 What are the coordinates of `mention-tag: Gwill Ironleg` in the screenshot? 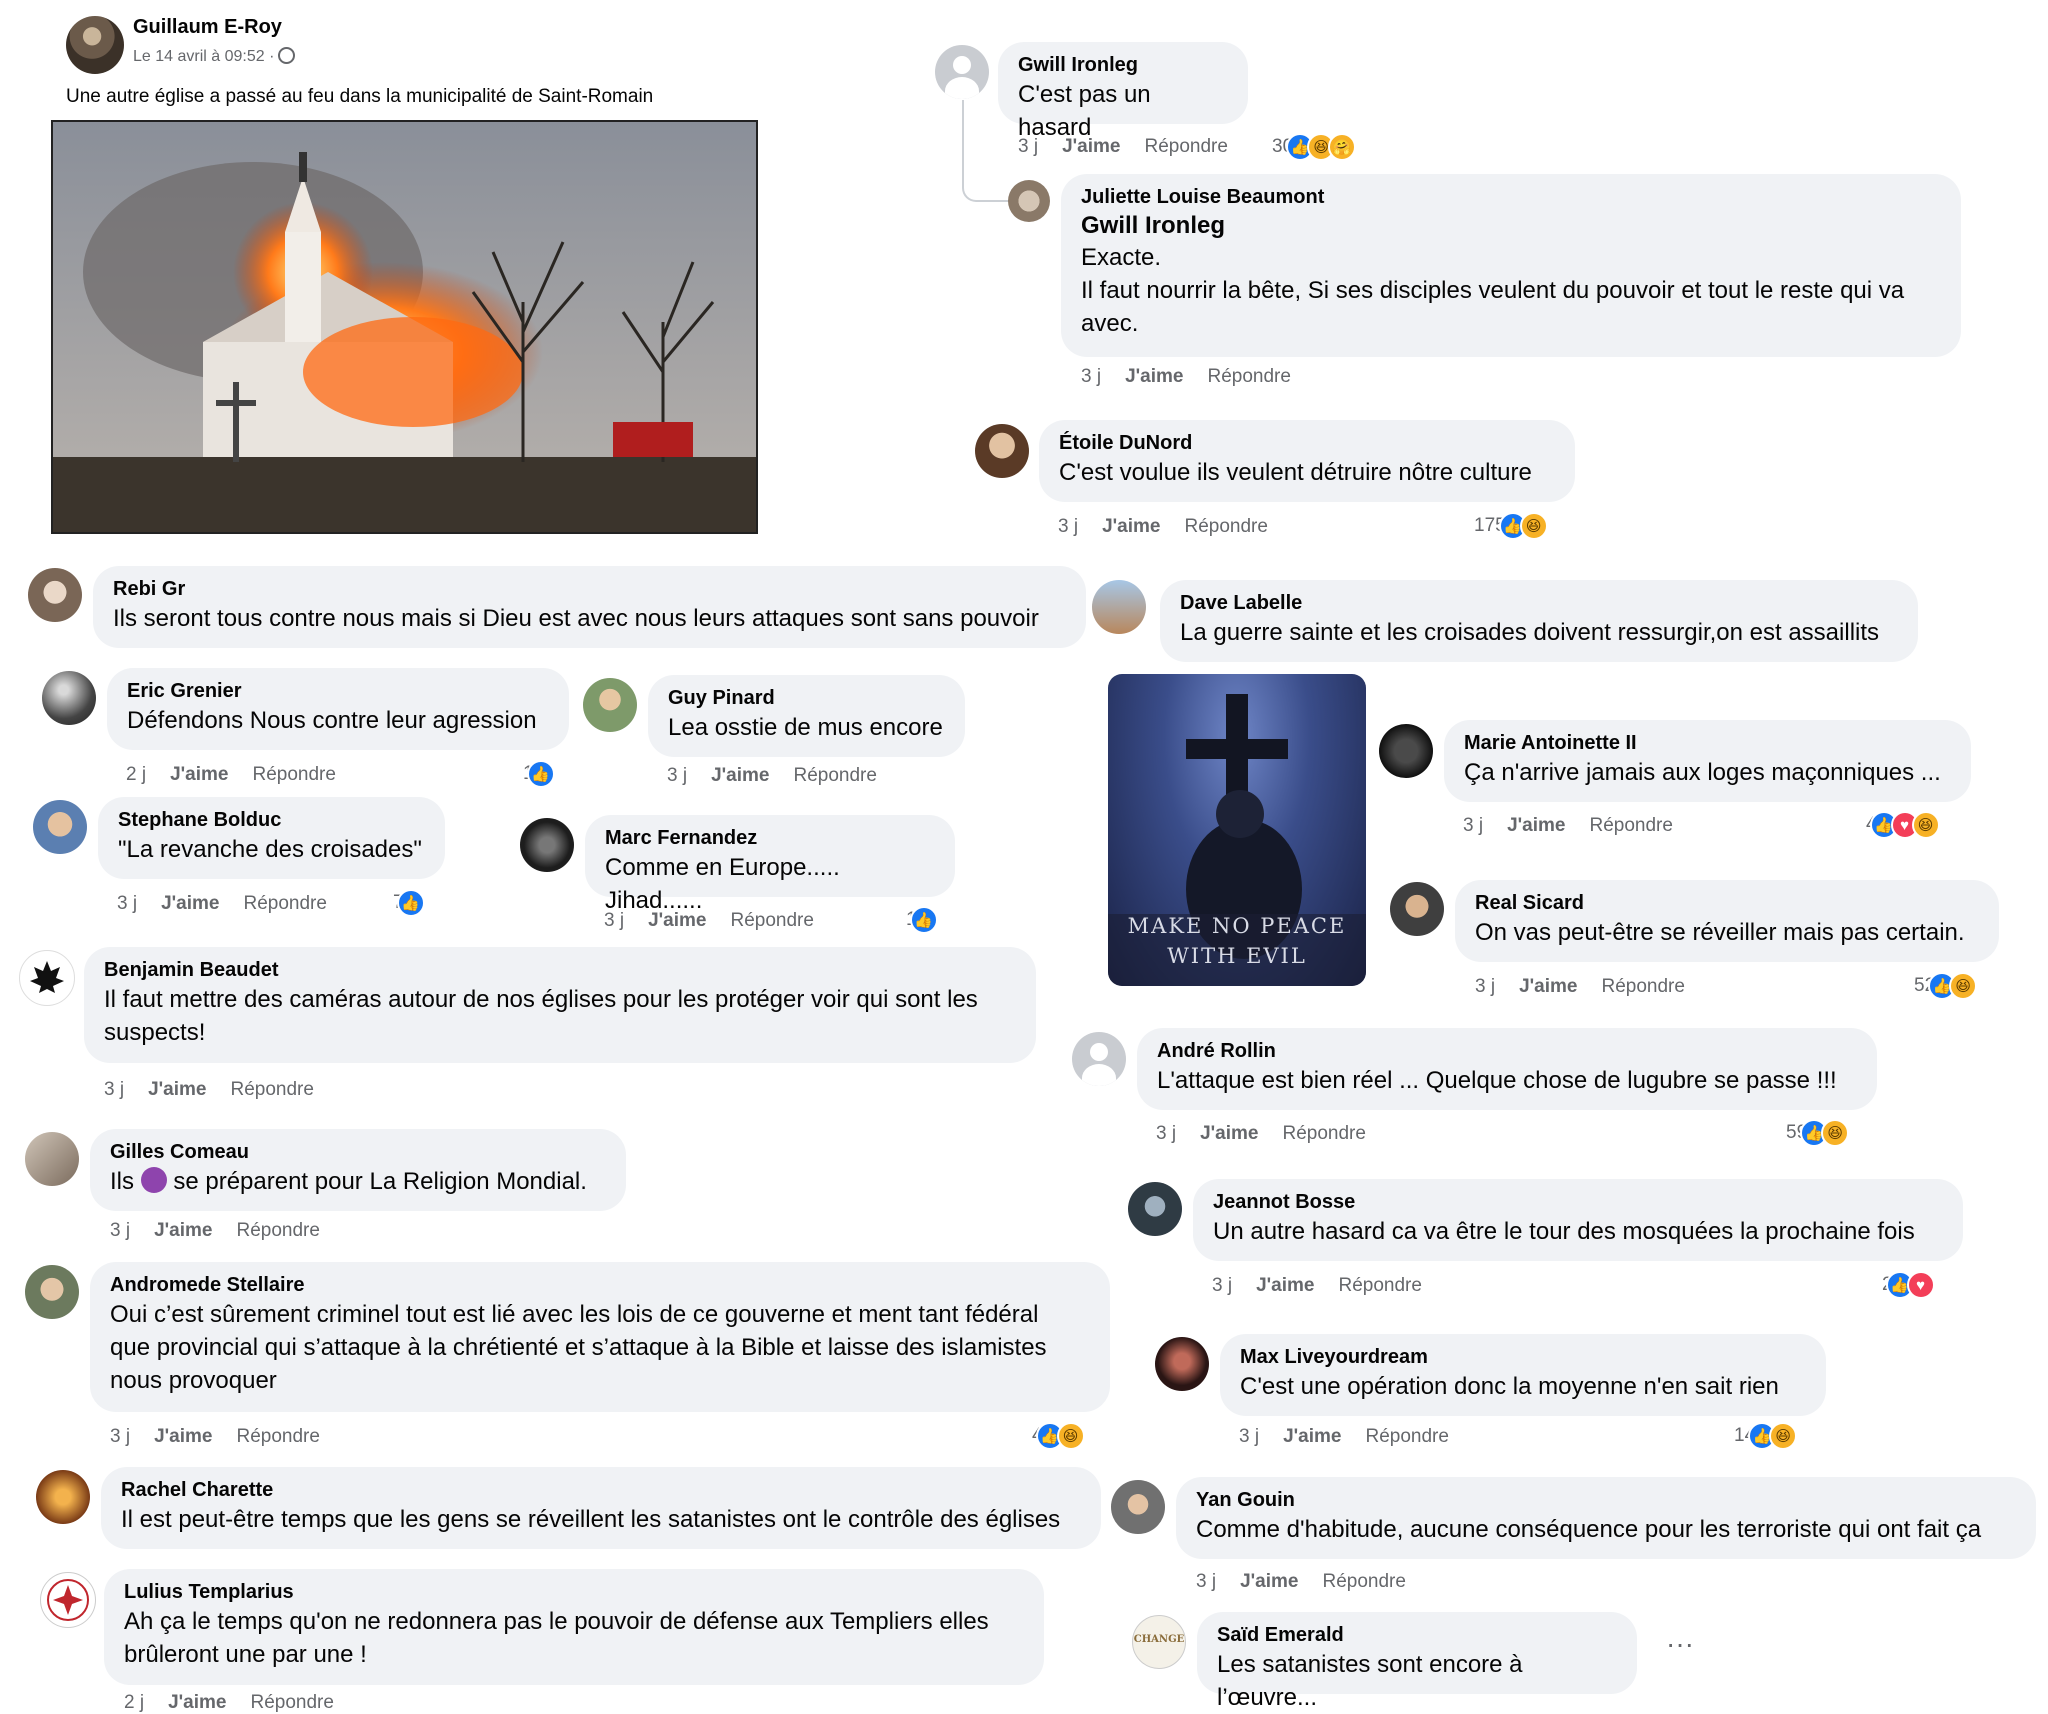 It's located at (1511, 225).